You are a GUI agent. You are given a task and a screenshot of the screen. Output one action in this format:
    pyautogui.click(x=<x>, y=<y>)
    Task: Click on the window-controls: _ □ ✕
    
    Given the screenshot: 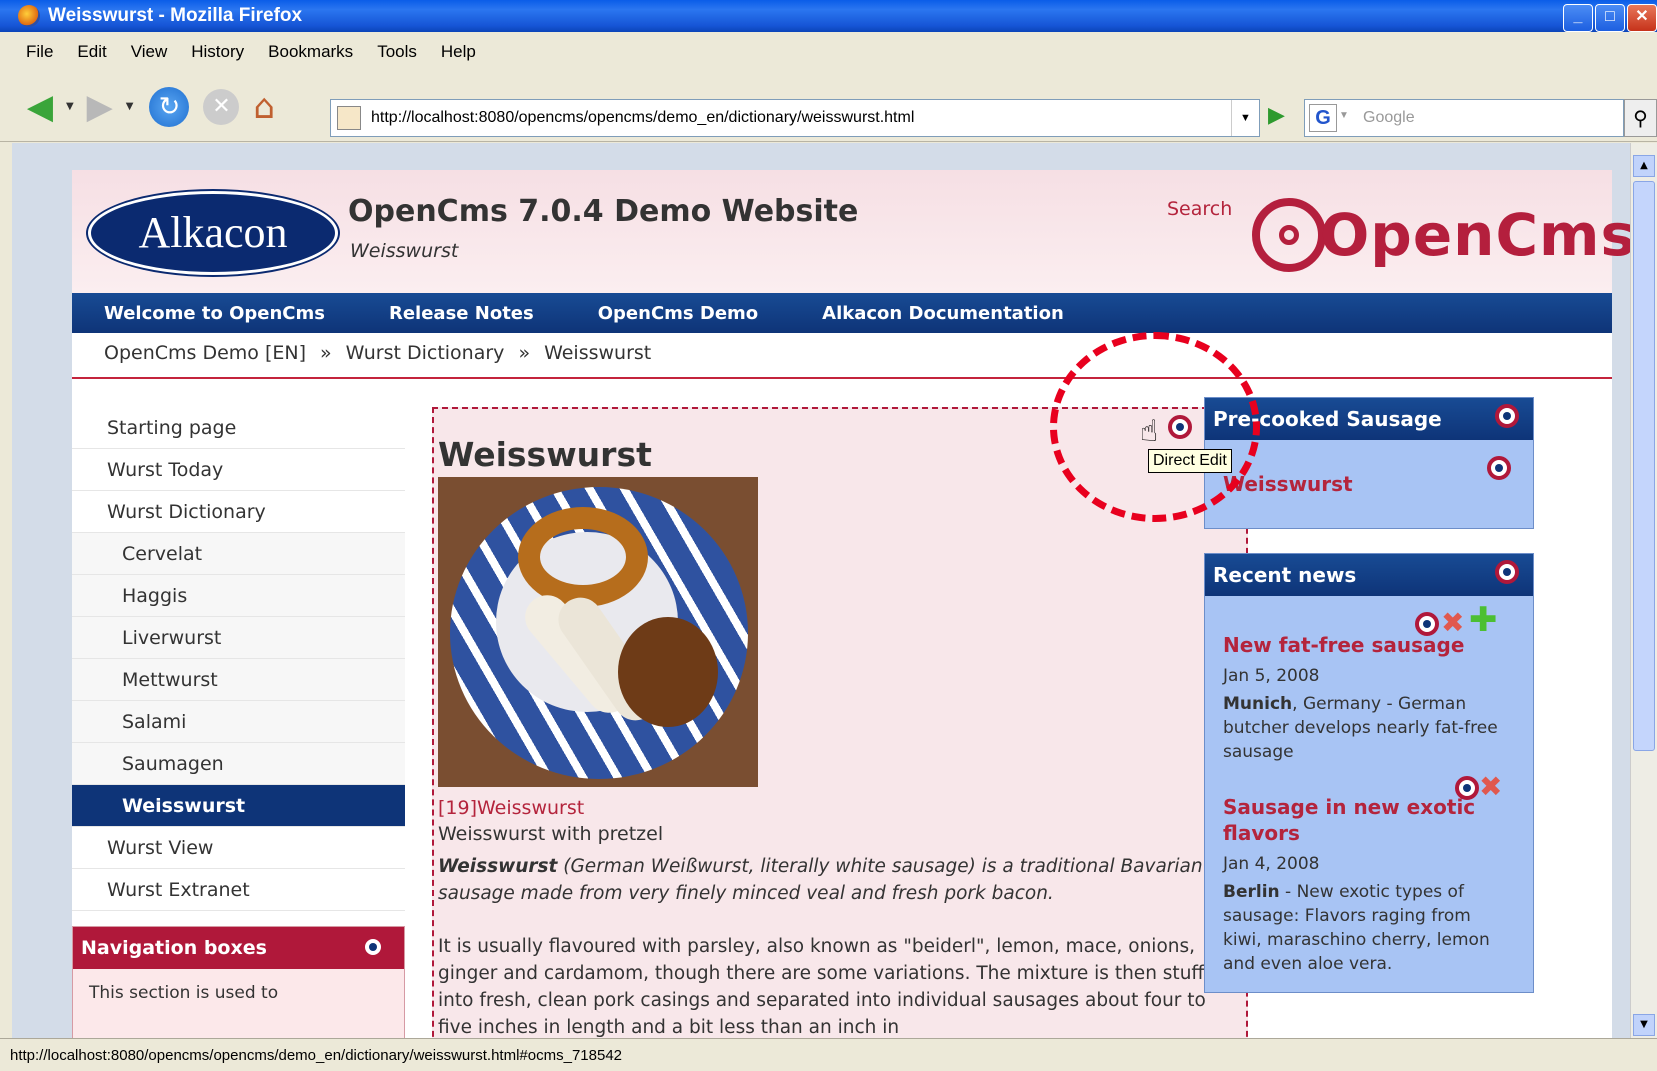 What is the action you would take?
    pyautogui.click(x=1610, y=18)
    